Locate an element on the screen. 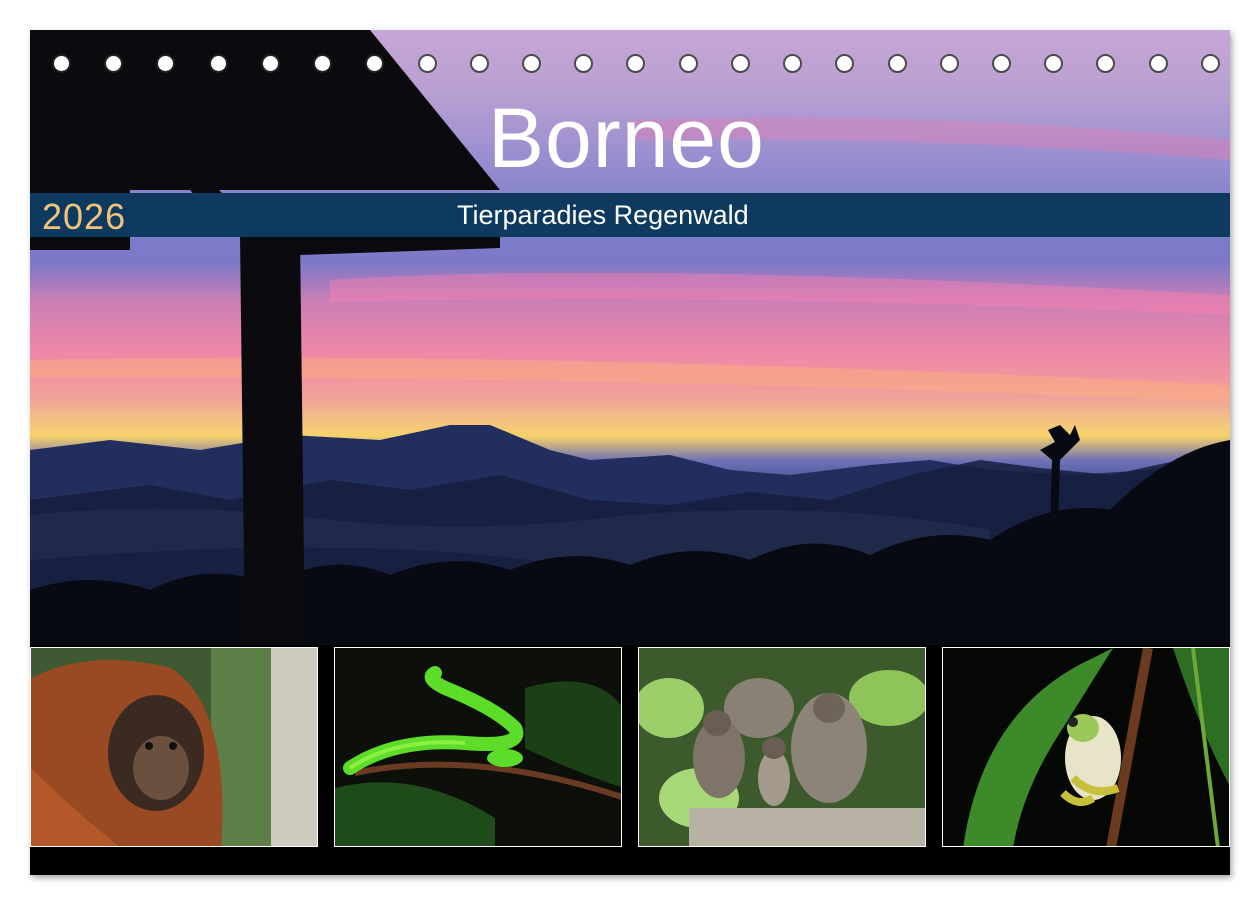 The width and height of the screenshot is (1260, 905). bottom-strip is located at coordinates (630, 861).